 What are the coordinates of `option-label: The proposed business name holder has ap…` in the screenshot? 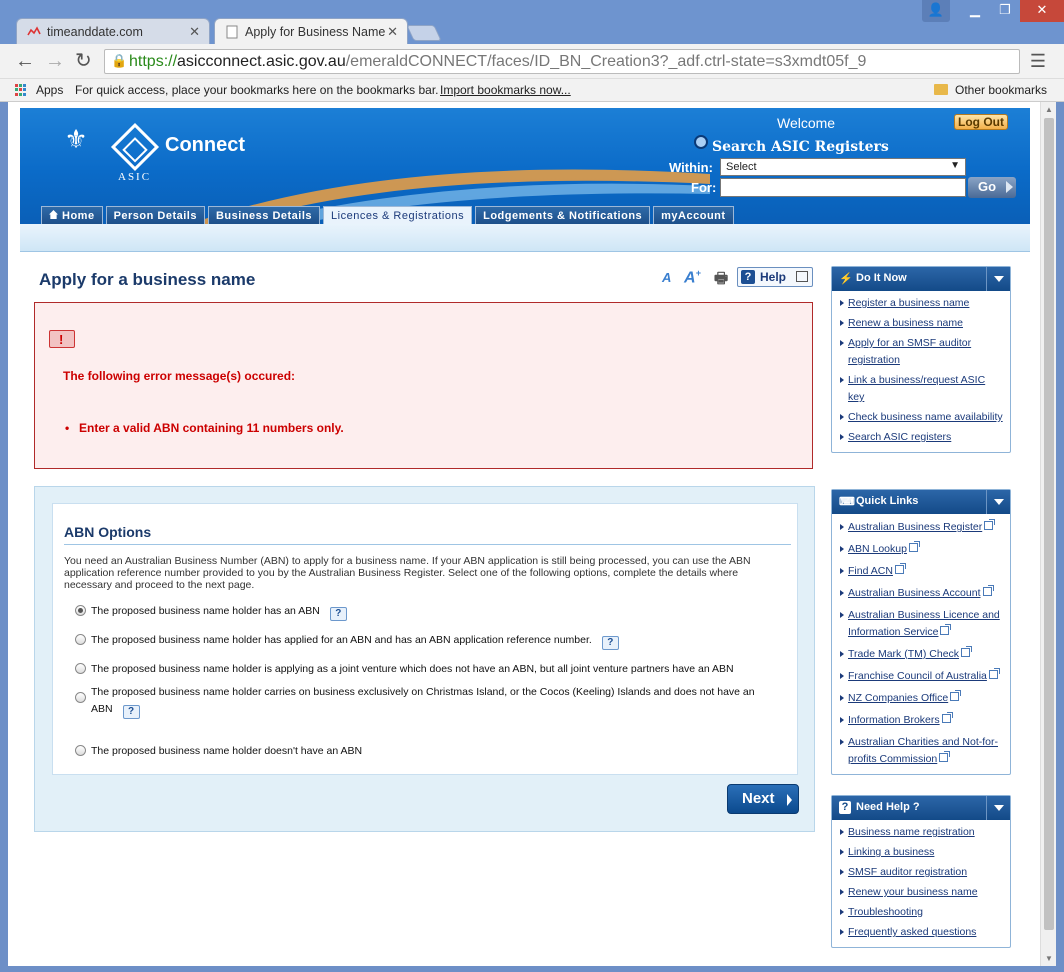 It's located at (341, 640).